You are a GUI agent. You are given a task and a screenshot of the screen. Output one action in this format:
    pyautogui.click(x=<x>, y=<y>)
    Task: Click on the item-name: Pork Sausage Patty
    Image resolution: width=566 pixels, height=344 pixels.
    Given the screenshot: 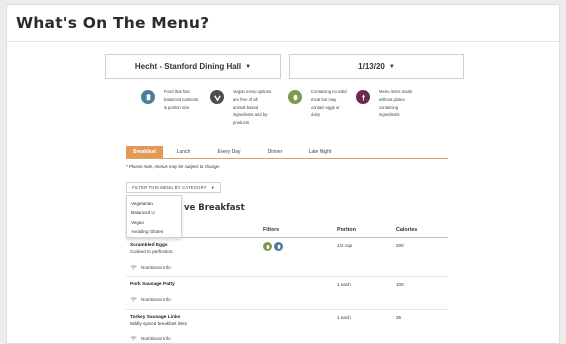 What is the action you would take?
    pyautogui.click(x=152, y=284)
    